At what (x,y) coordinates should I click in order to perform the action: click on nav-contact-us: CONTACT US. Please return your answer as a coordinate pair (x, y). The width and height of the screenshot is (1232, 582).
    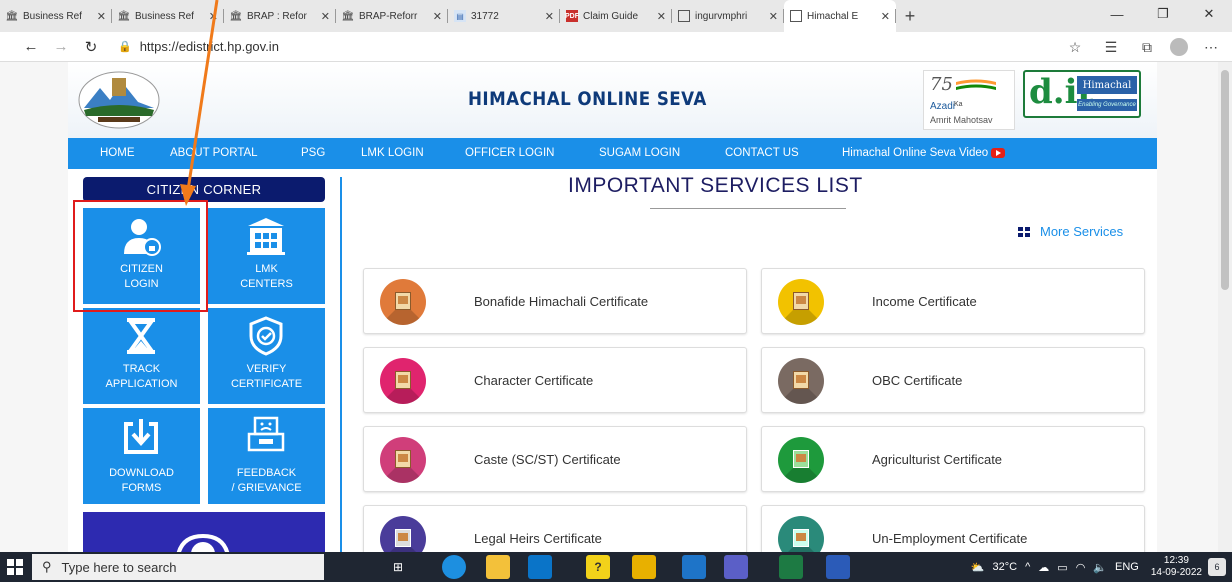
    Looking at the image, I should click on (762, 153).